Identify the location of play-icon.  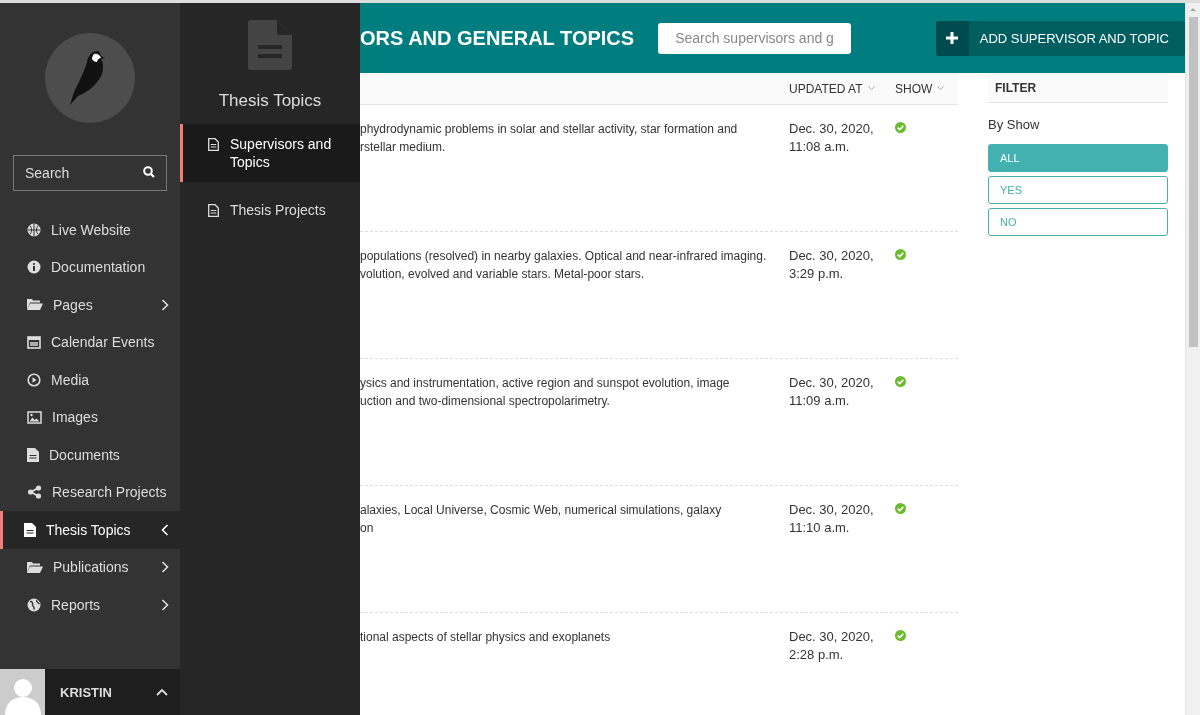
(34, 379).